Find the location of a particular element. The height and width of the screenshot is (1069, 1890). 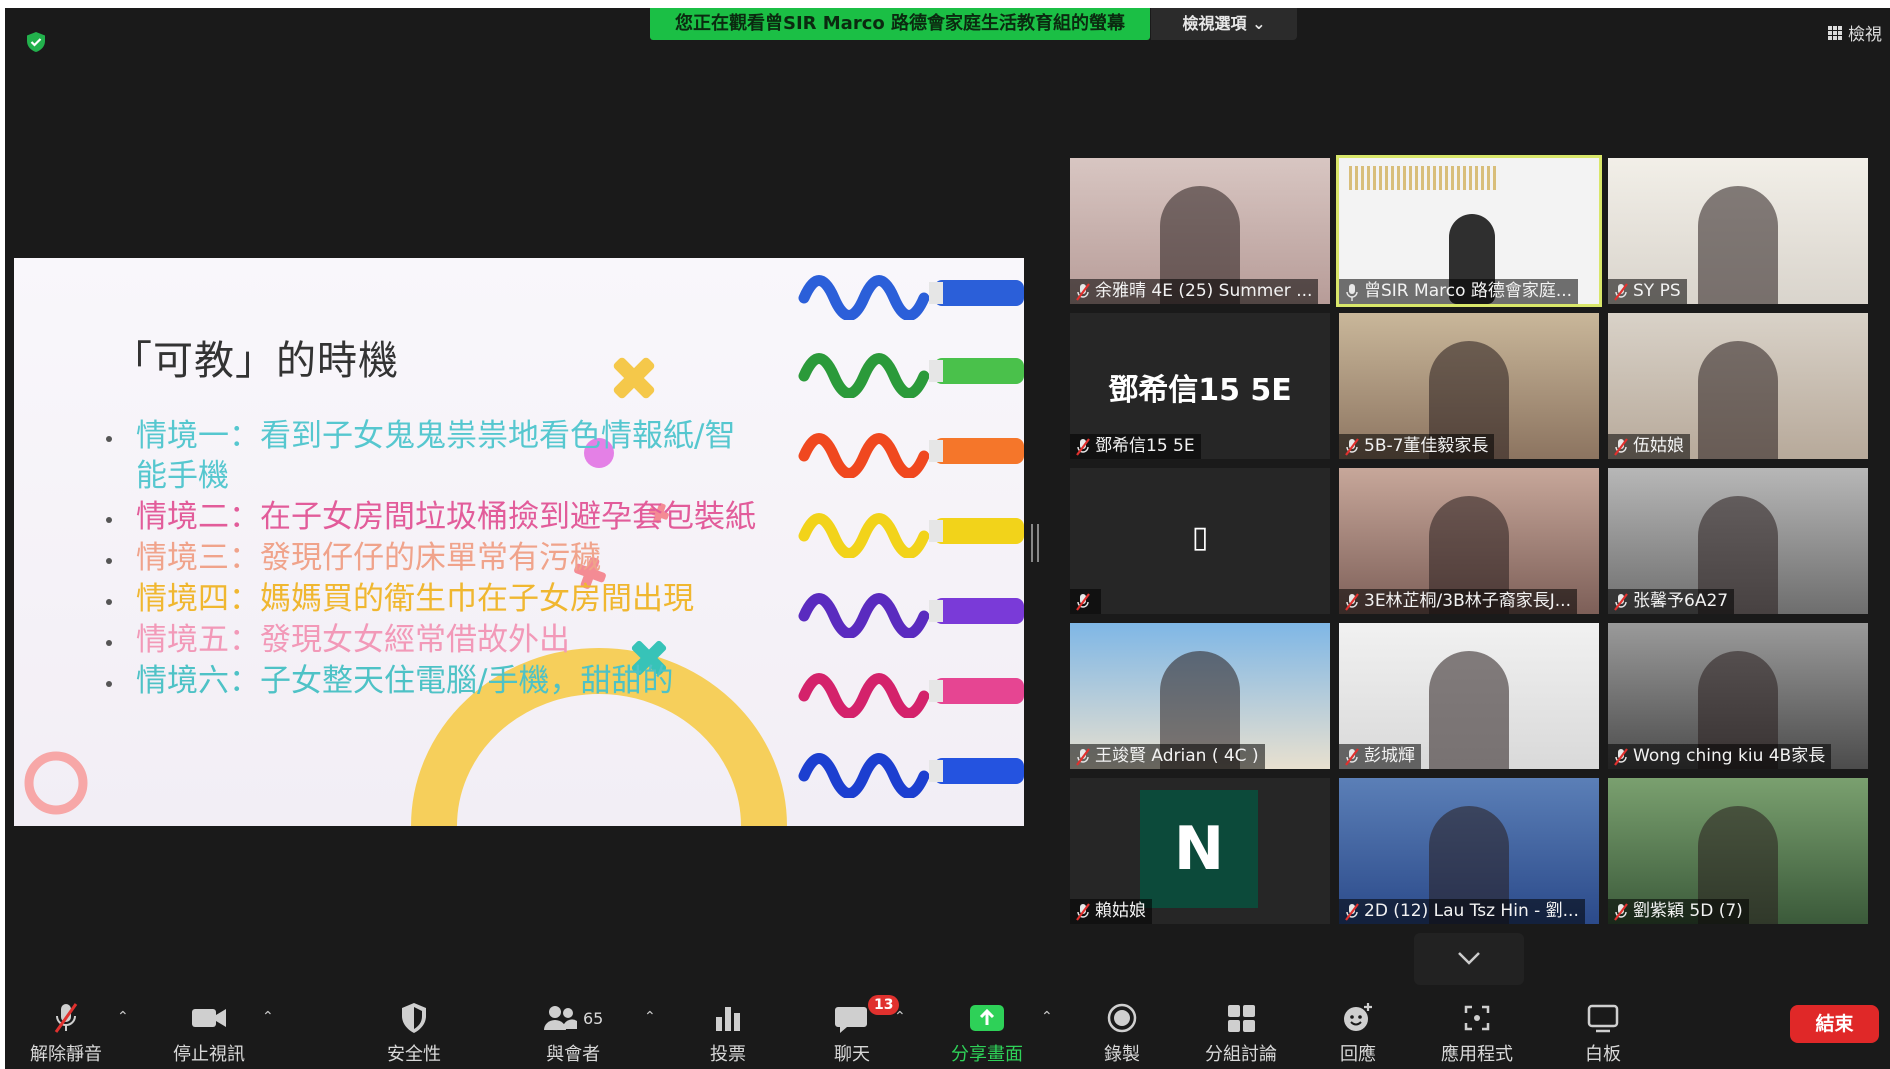

participant-name-bar: 賴姑娘 is located at coordinates (1111, 911).